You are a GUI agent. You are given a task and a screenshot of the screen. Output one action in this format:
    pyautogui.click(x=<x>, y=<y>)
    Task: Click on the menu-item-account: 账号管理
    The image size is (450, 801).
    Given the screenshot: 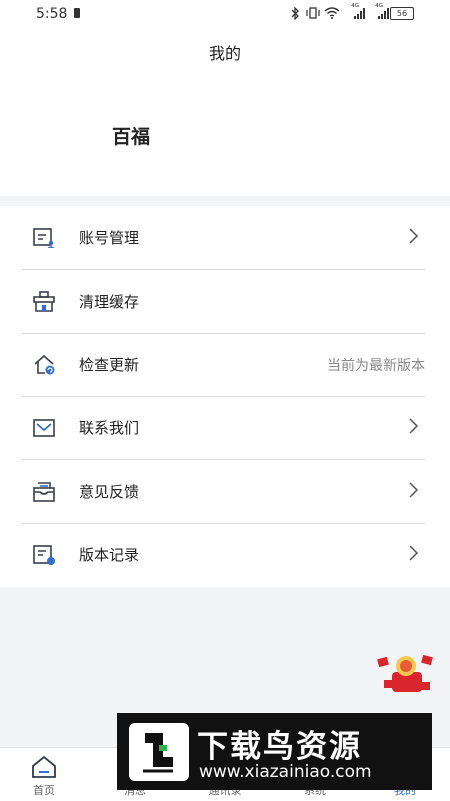 What is the action you would take?
    pyautogui.click(x=223, y=238)
    